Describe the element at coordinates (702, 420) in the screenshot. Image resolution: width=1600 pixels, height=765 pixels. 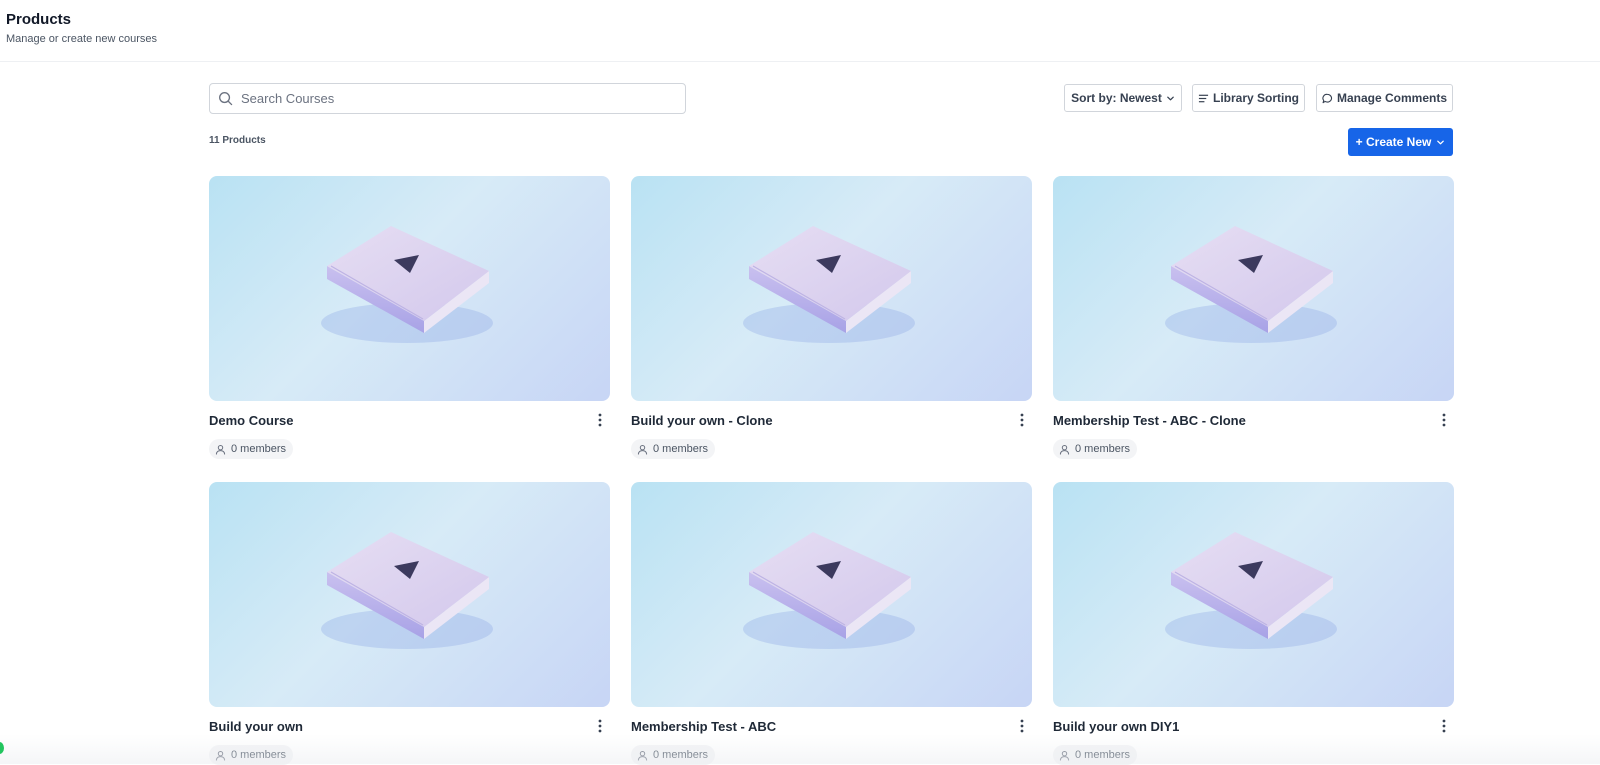
I see `course-title: Build your own - Clone` at that location.